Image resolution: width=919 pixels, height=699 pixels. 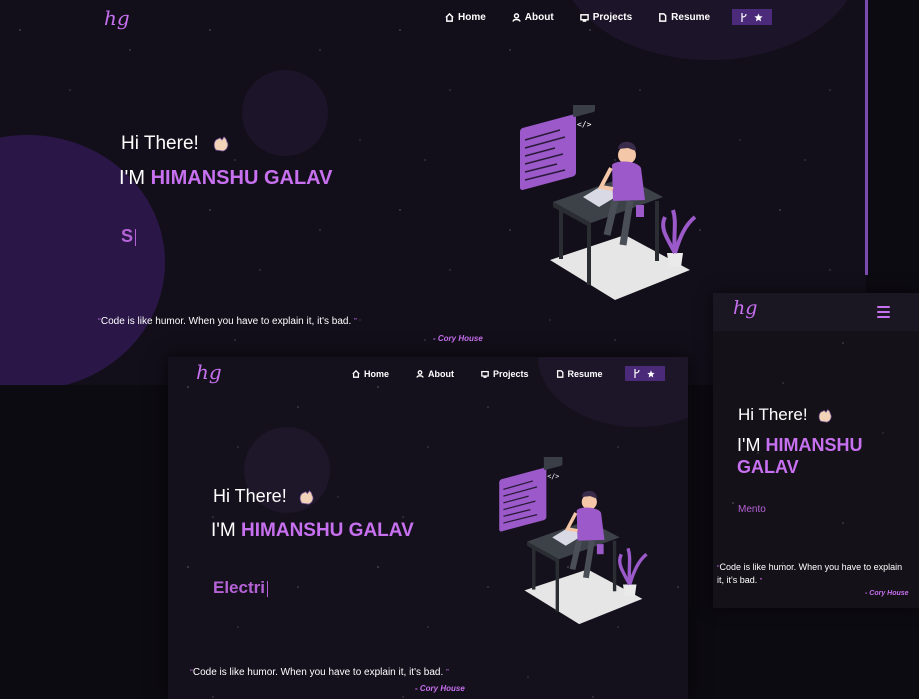 I want to click on scrollbar-accent, so click(x=866, y=137).